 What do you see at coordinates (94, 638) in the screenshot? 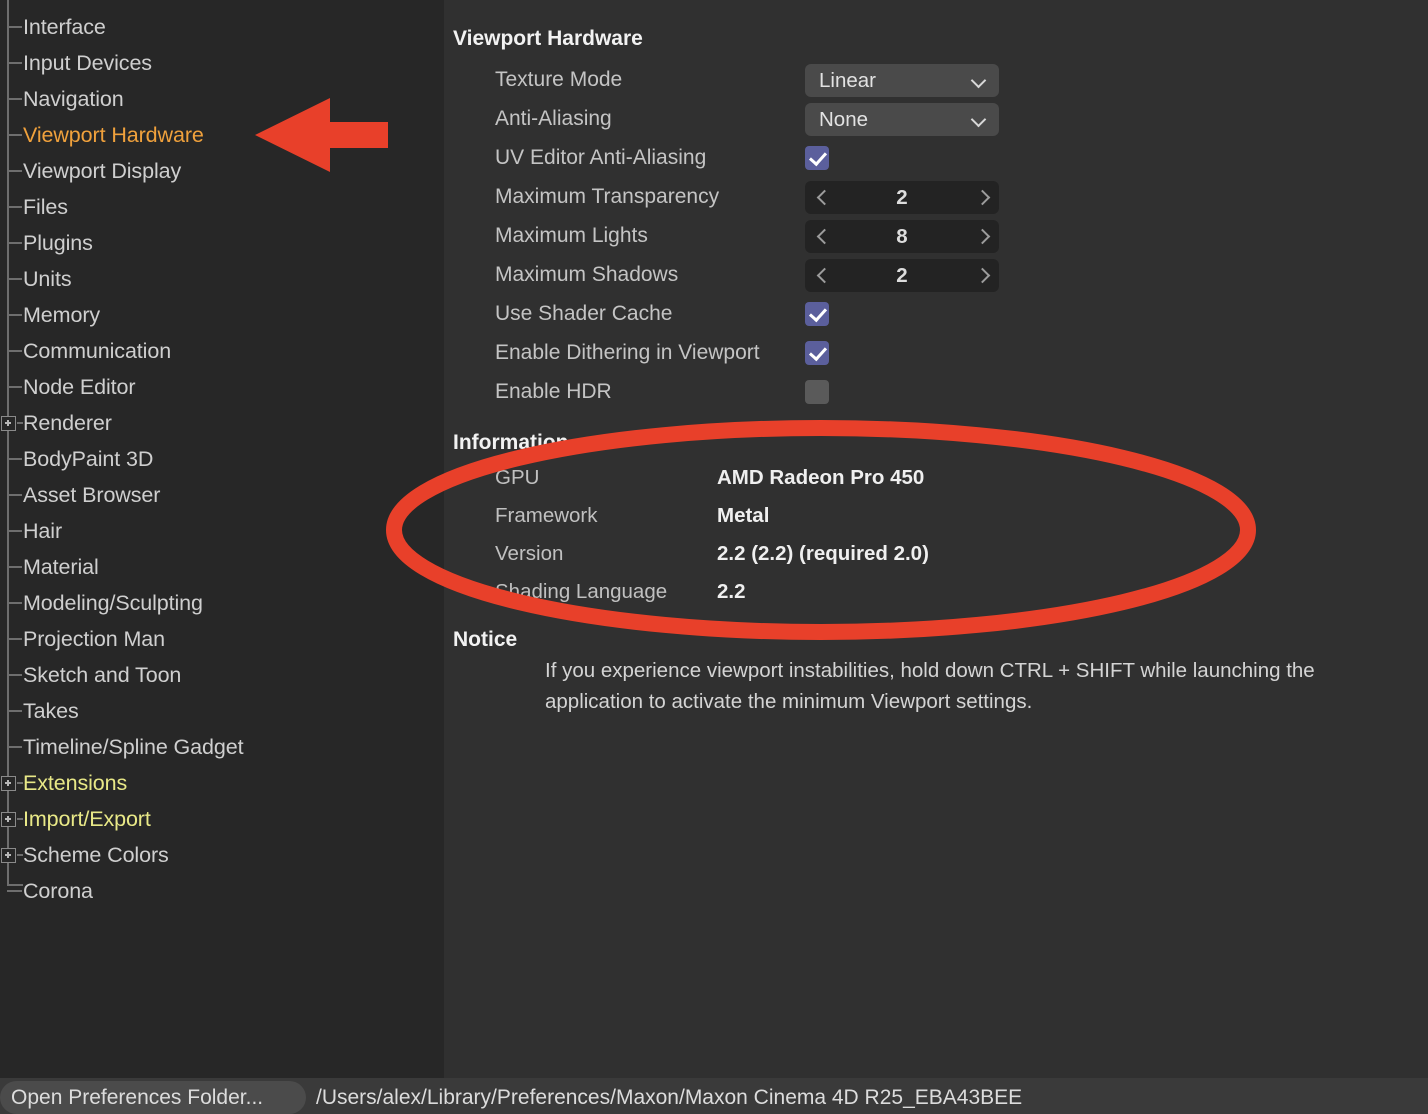
I see `sidebar-item-label: Projection Man` at bounding box center [94, 638].